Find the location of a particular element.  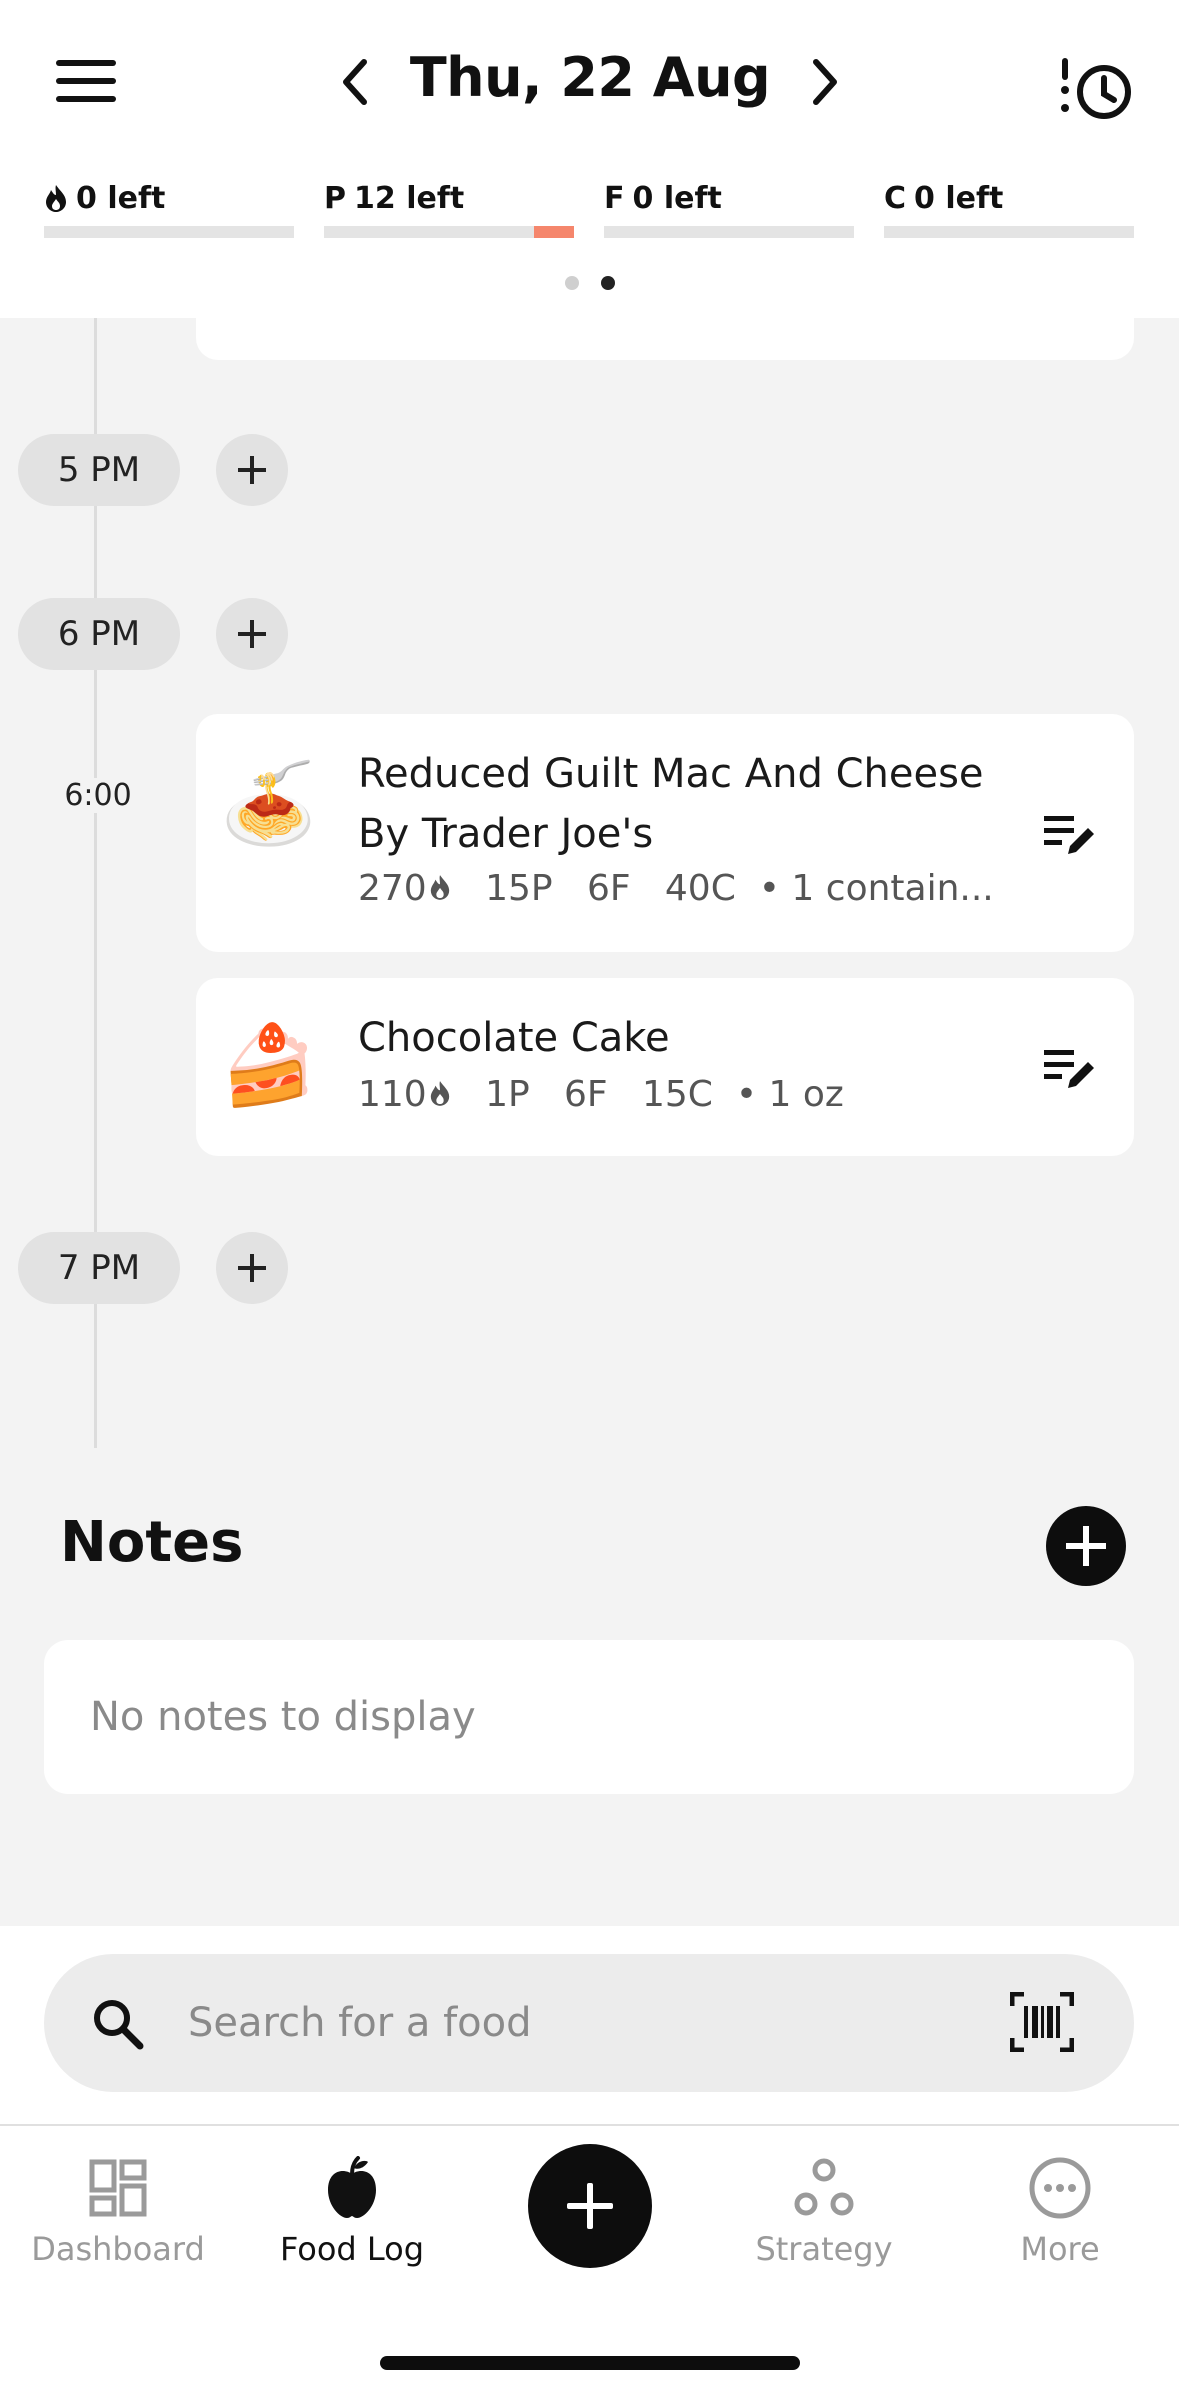

food-search-bar is located at coordinates (589, 2023).